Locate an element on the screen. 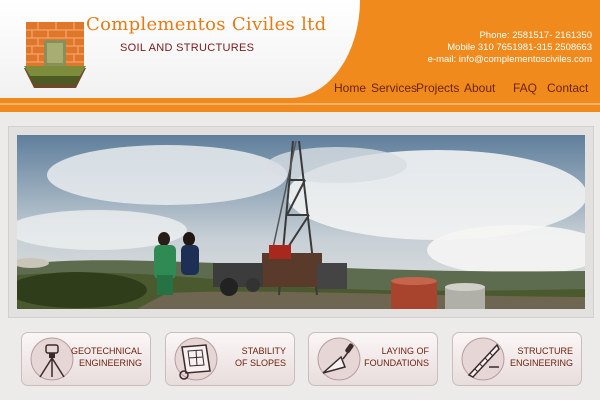  nav-faq: FAQ is located at coordinates (525, 88).